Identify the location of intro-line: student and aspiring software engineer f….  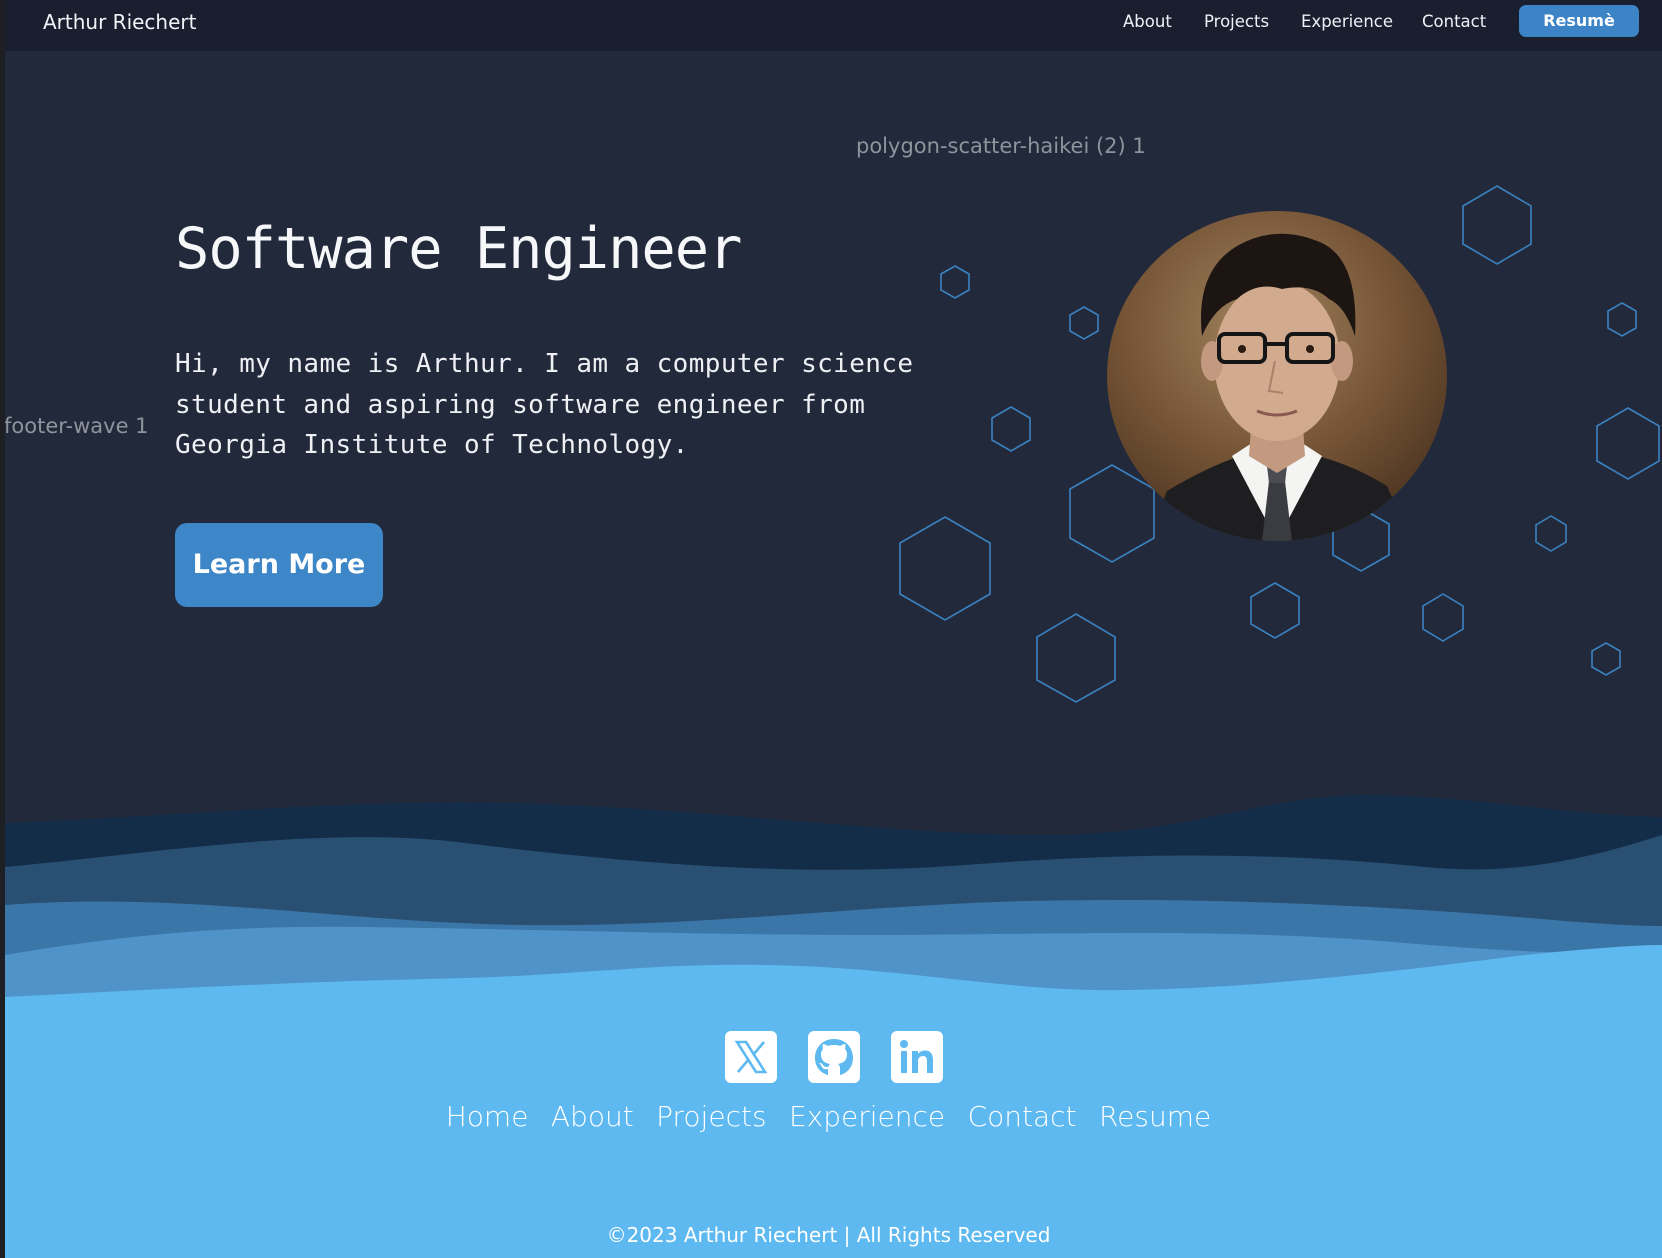
(520, 404).